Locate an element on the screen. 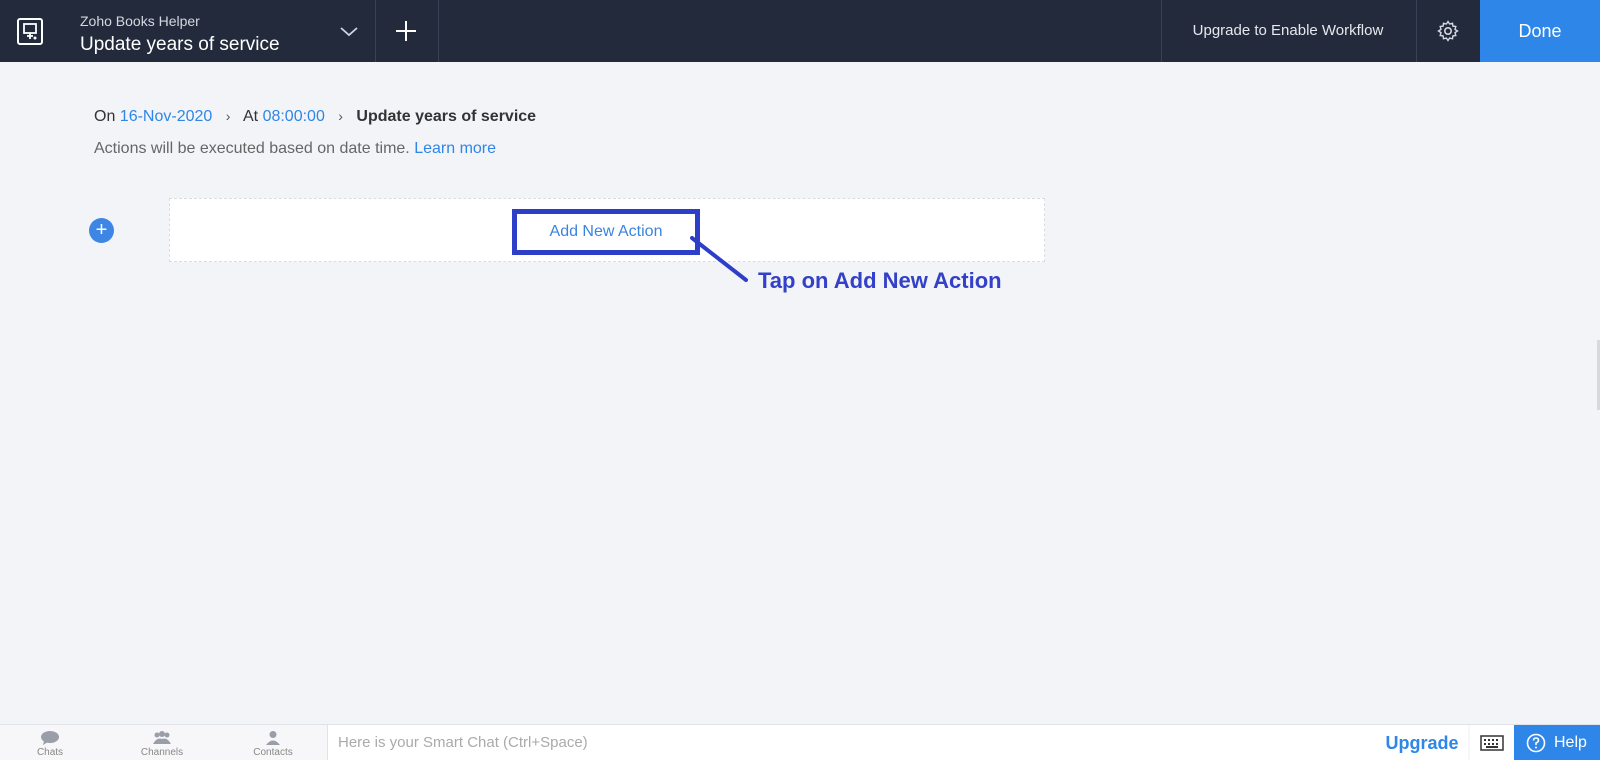  keyboard-button is located at coordinates (1492, 742).